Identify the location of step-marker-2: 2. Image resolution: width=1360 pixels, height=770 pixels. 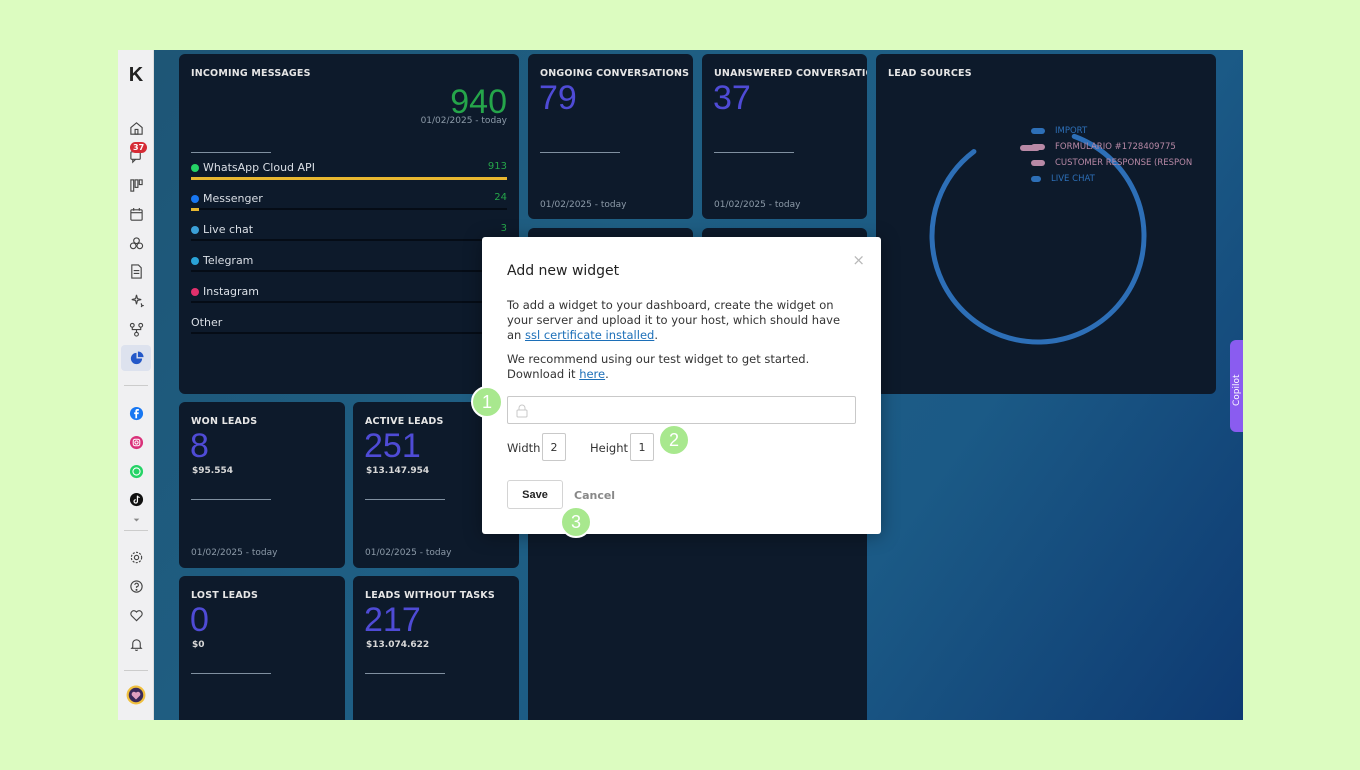
(674, 440).